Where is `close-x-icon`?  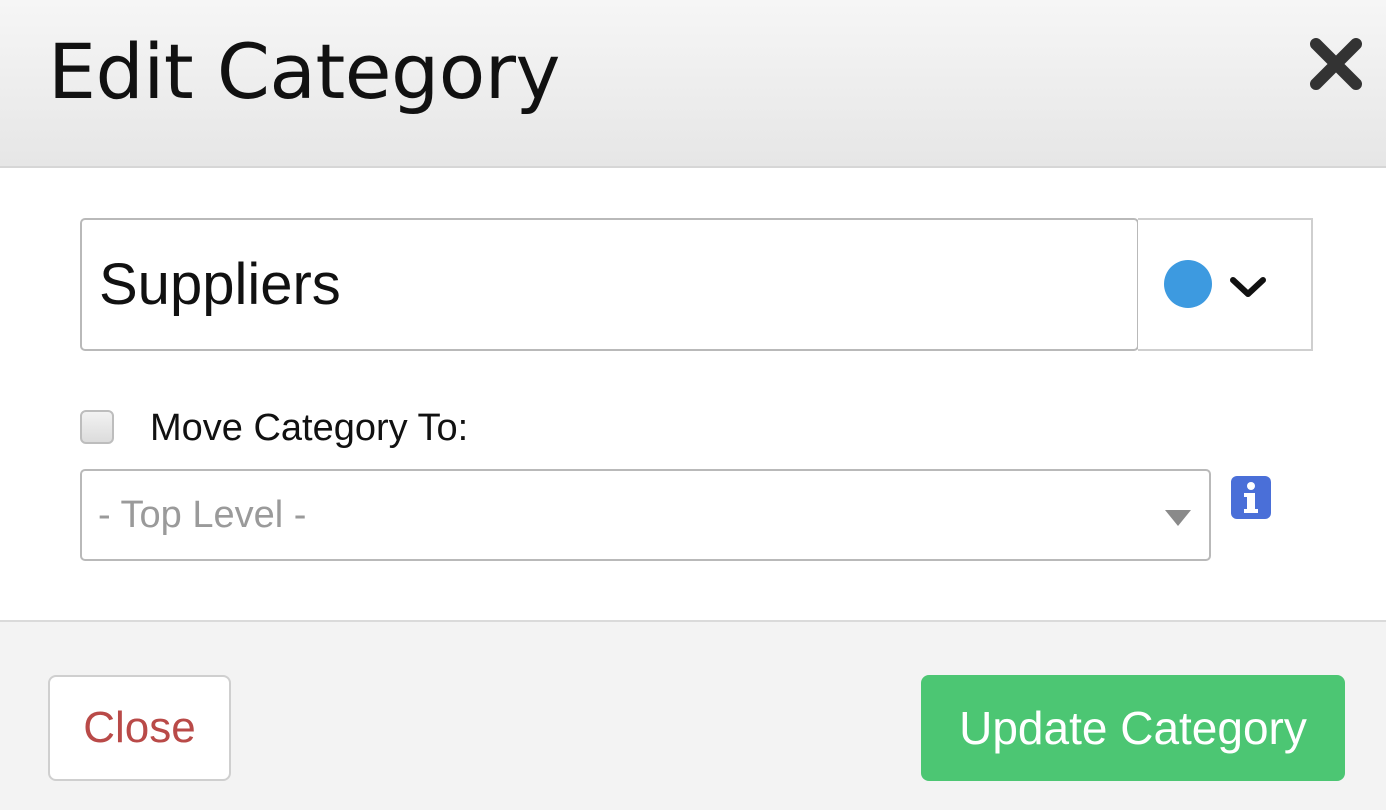 close-x-icon is located at coordinates (1336, 64).